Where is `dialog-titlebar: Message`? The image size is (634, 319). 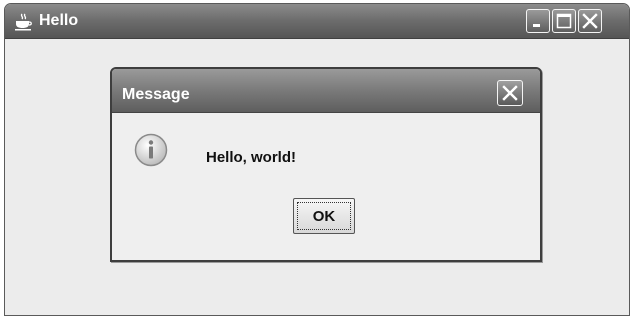 dialog-titlebar: Message is located at coordinates (326, 91).